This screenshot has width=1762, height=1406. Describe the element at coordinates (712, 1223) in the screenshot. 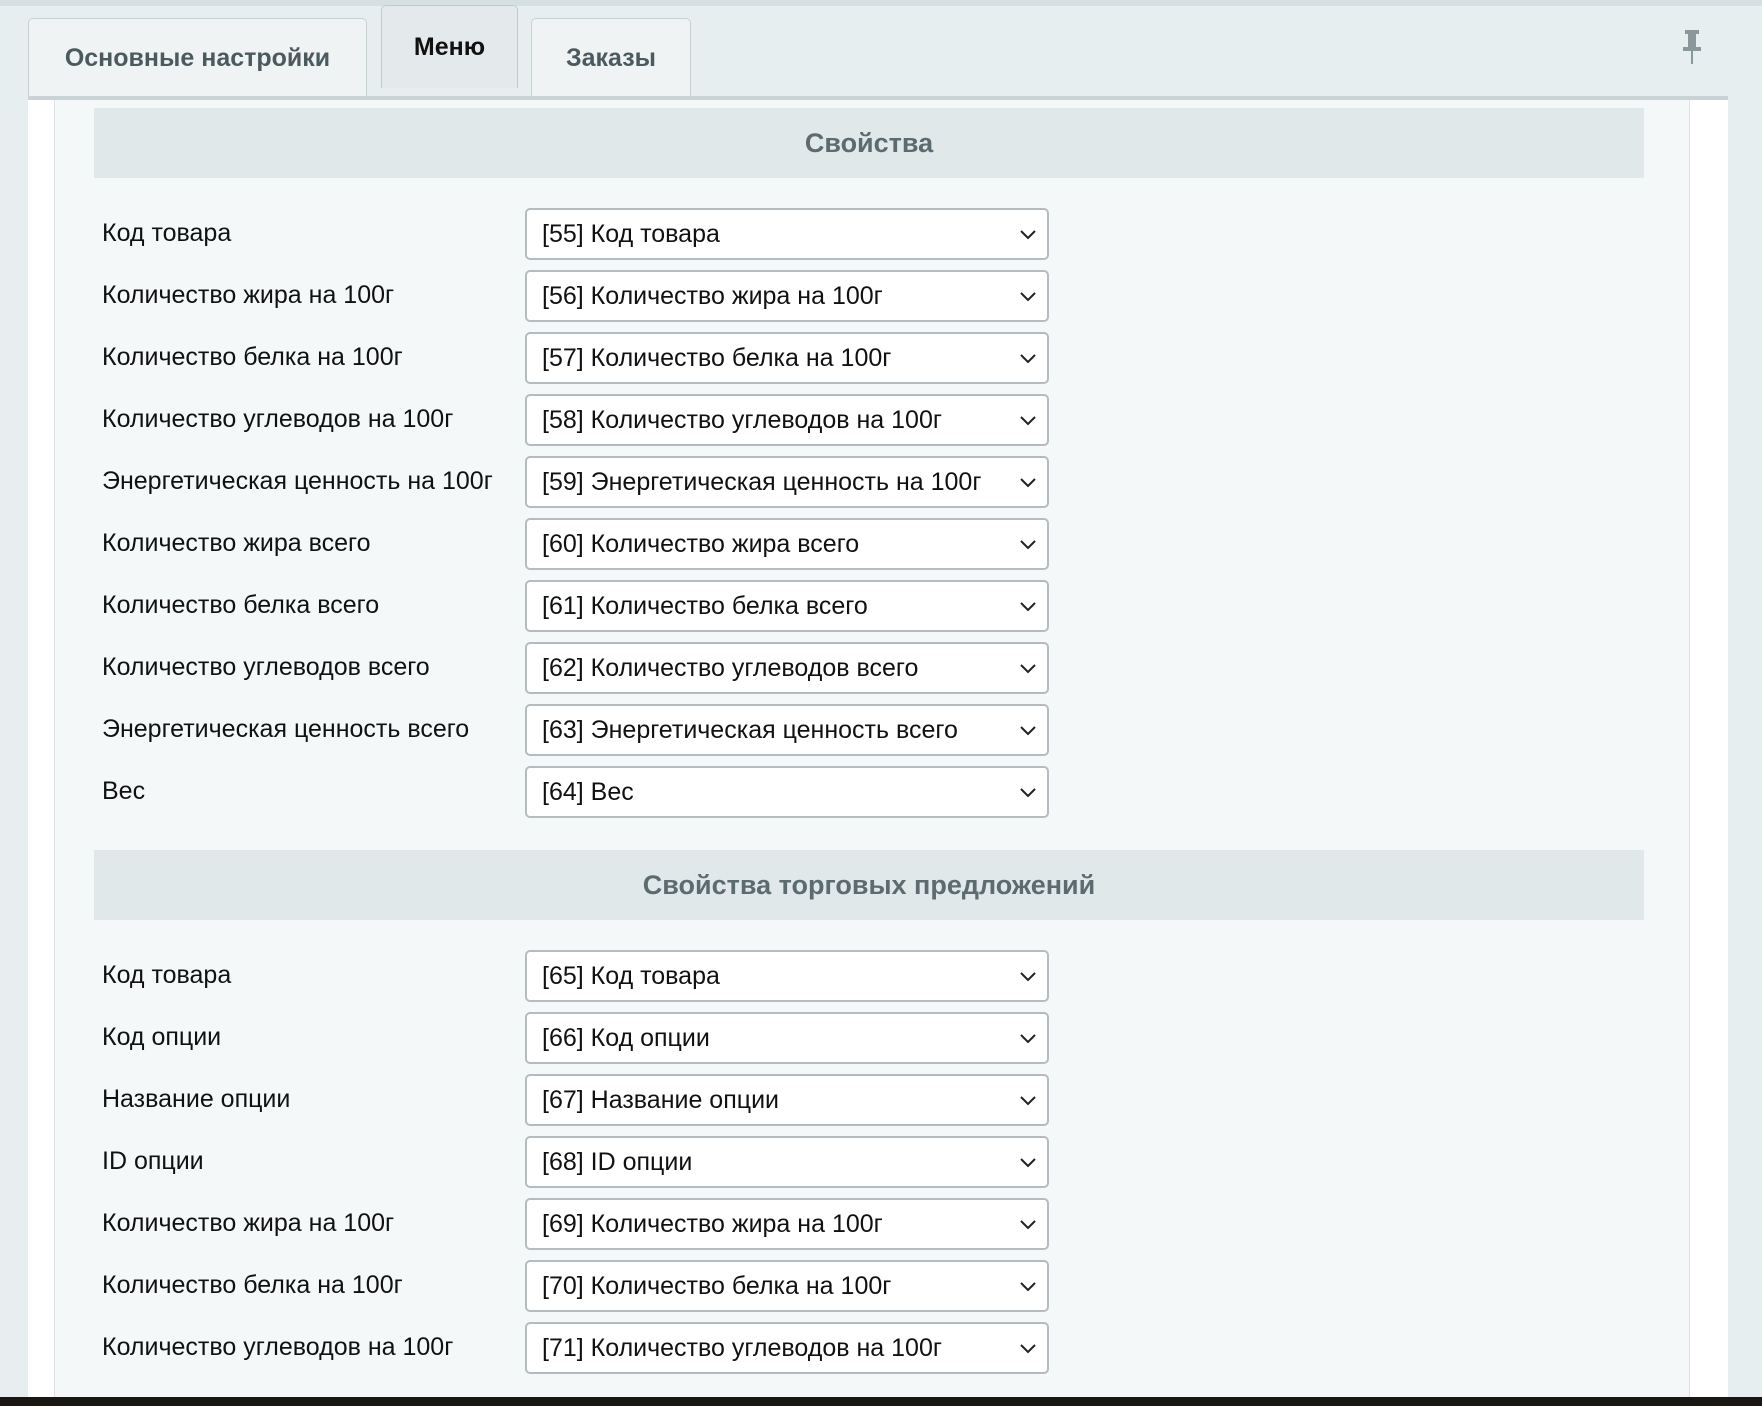

I see `select-value: [69] Количество жира на 100г` at that location.